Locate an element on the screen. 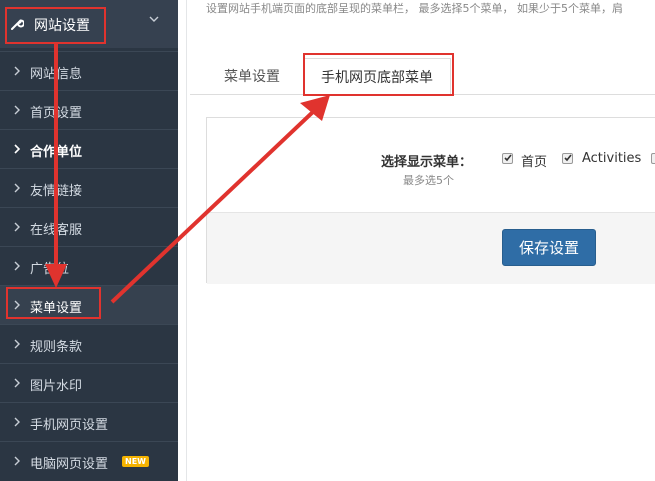 The height and width of the screenshot is (481, 655). sidebar-item-label: 规则条款 is located at coordinates (56, 347).